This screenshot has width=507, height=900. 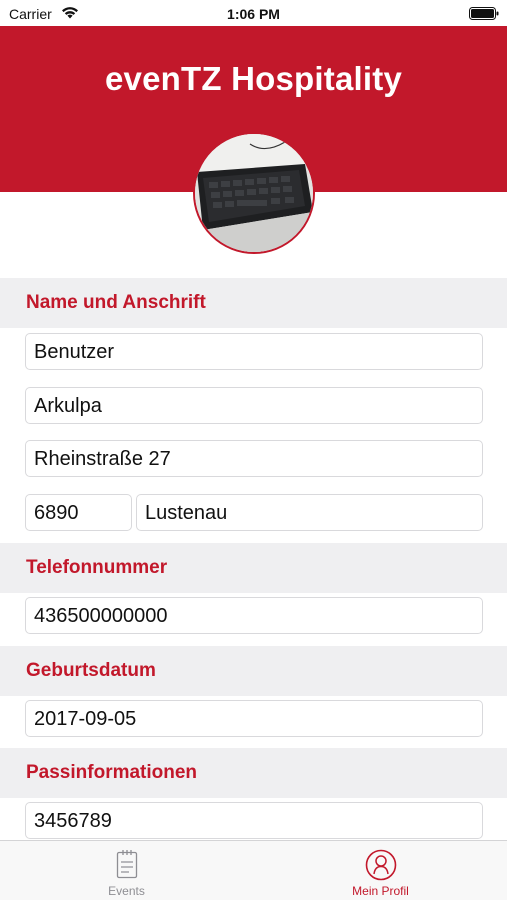 I want to click on section-address-title: Name und Anschrift, so click(x=116, y=302).